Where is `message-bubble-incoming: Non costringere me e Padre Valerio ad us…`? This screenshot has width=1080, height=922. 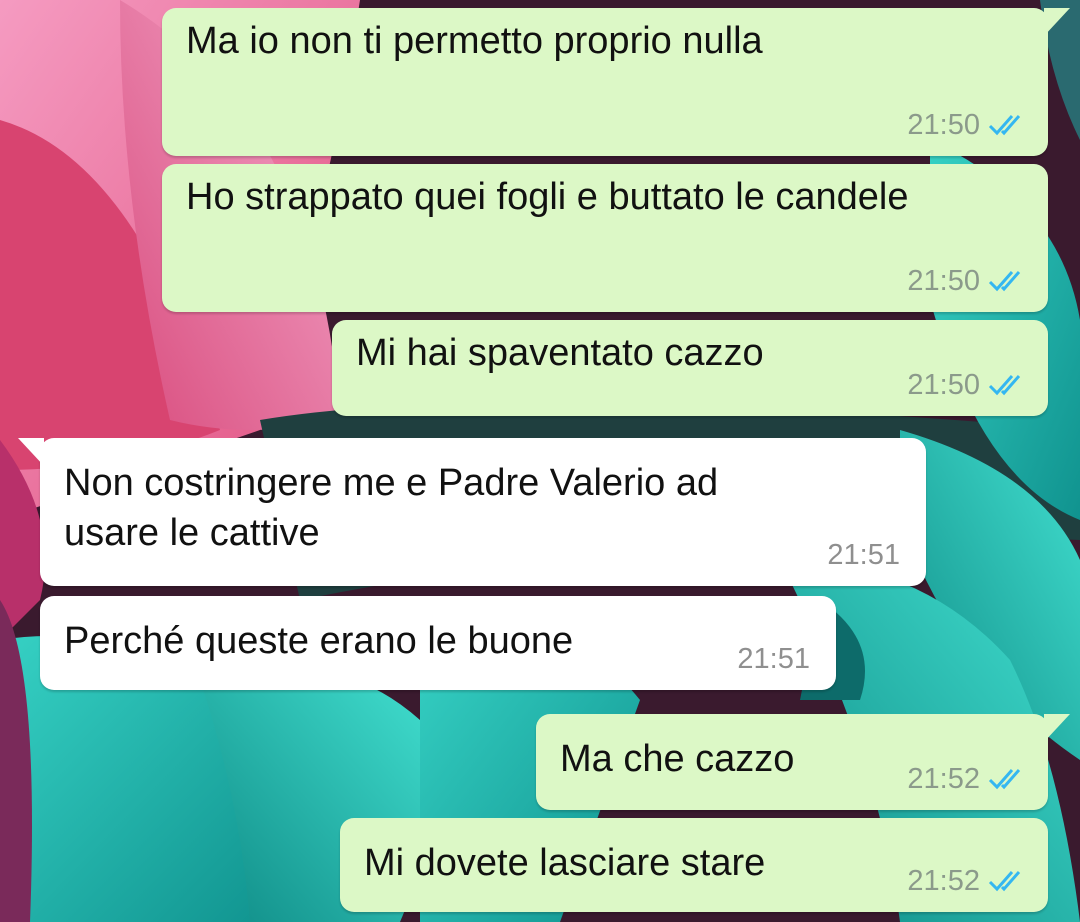
message-bubble-incoming: Non costringere me e Padre Valerio ad us… is located at coordinates (472, 512).